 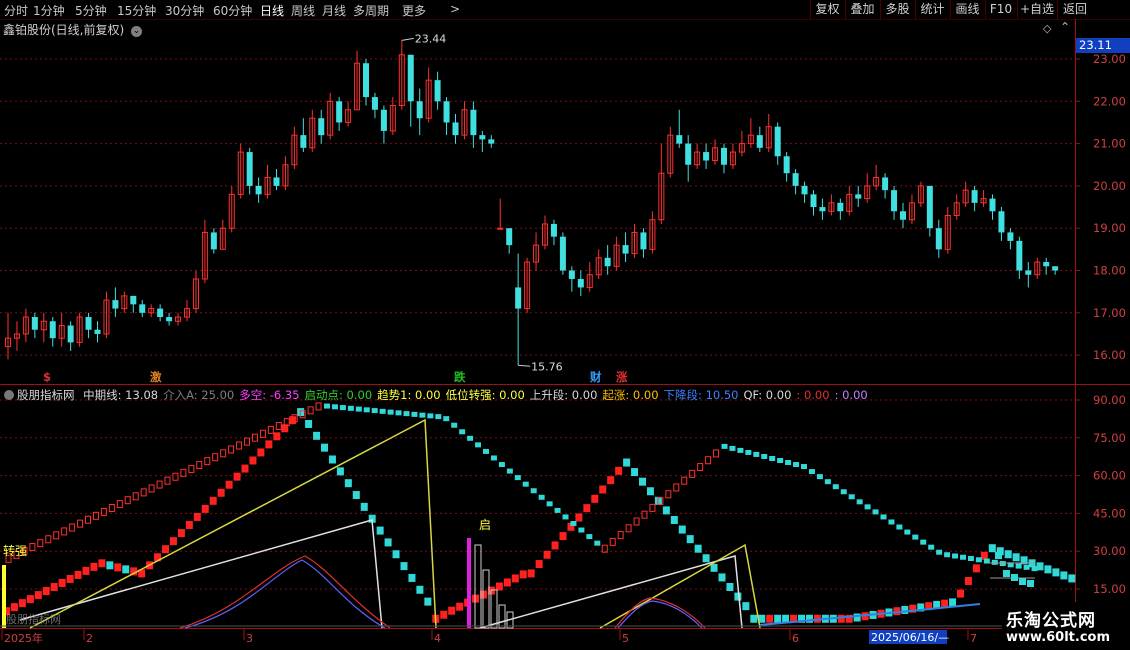 What do you see at coordinates (156, 377) in the screenshot?
I see `signal-marker: 激` at bounding box center [156, 377].